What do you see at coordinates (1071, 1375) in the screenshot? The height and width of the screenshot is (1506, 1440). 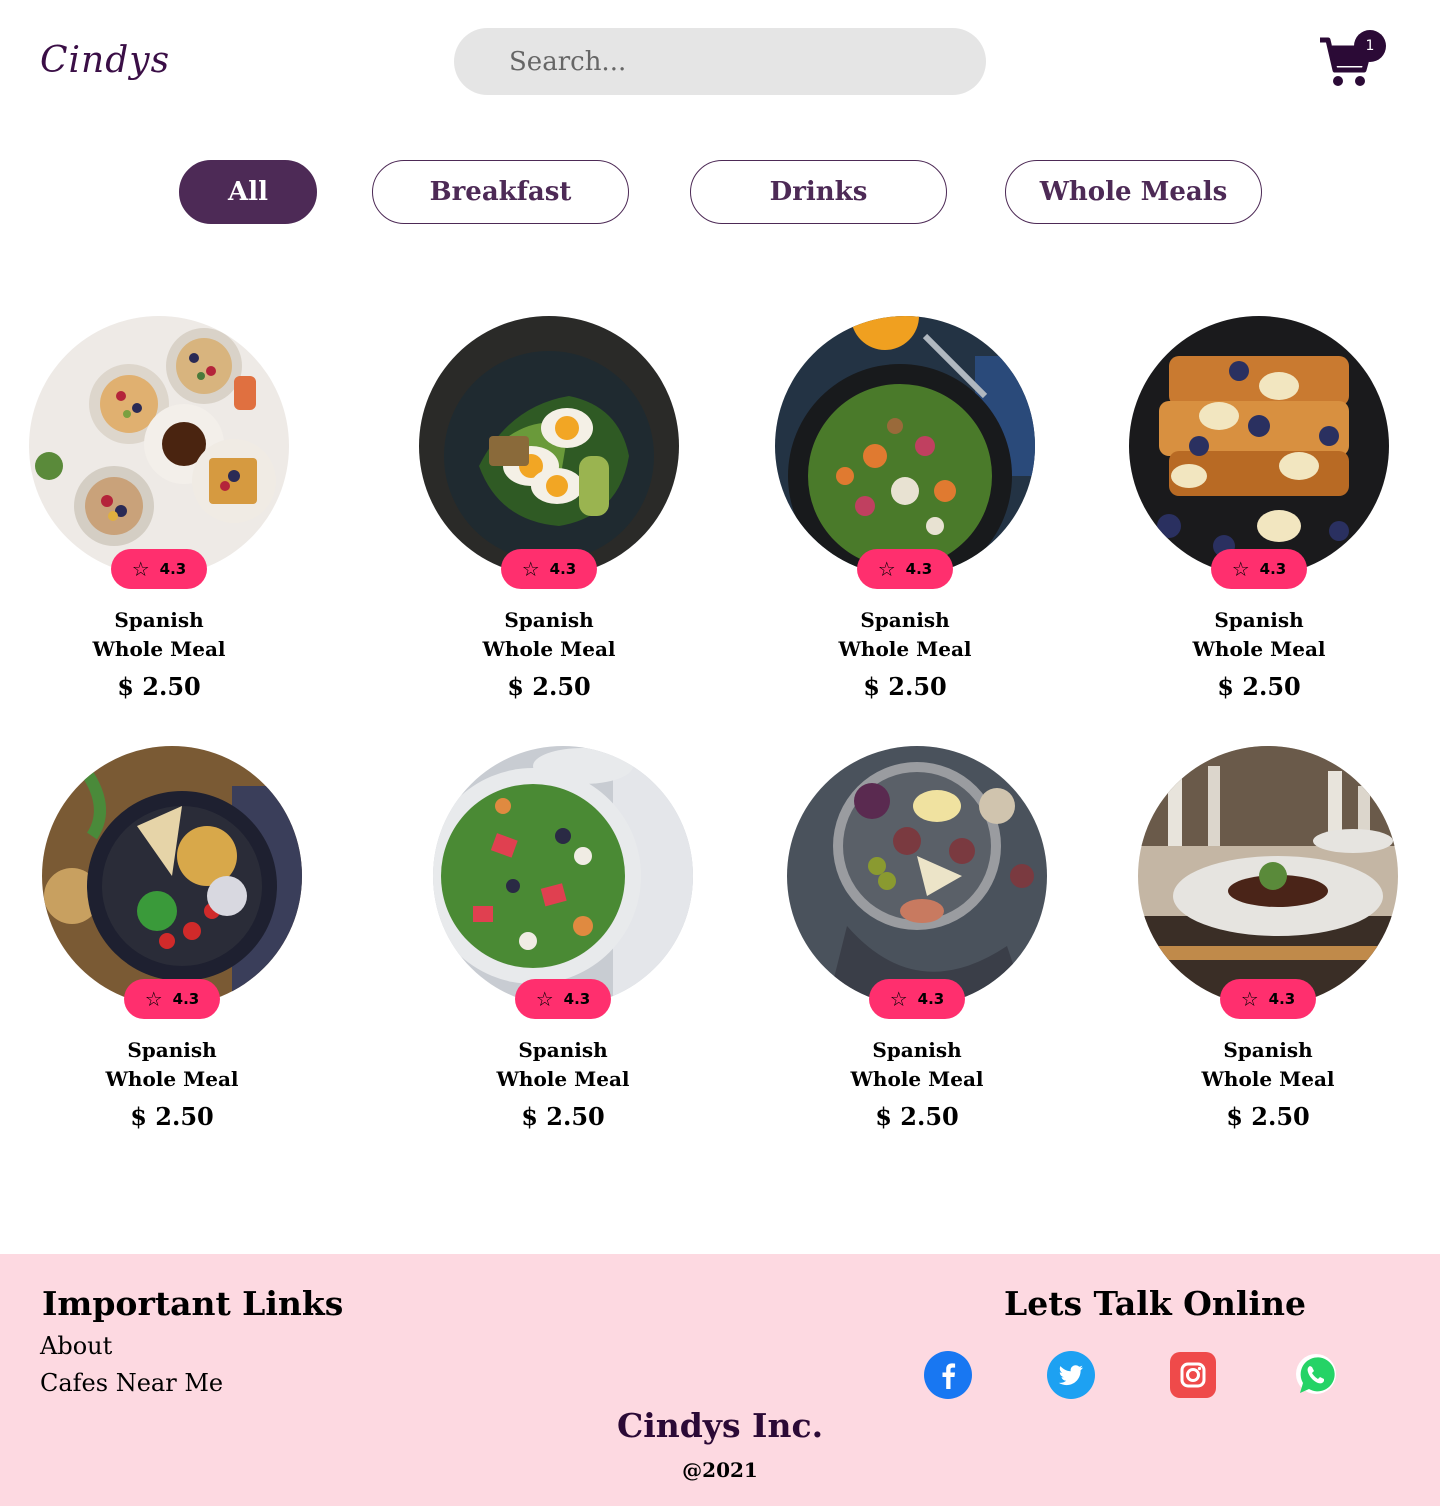 I see `twitter-icon` at bounding box center [1071, 1375].